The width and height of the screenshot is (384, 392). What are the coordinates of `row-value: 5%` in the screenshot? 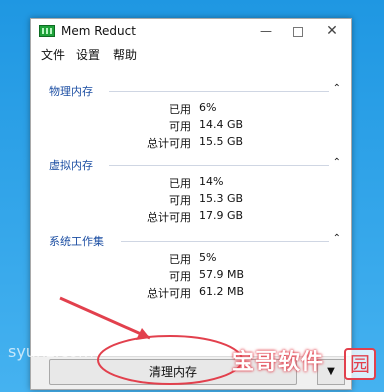 It's located at (208, 257).